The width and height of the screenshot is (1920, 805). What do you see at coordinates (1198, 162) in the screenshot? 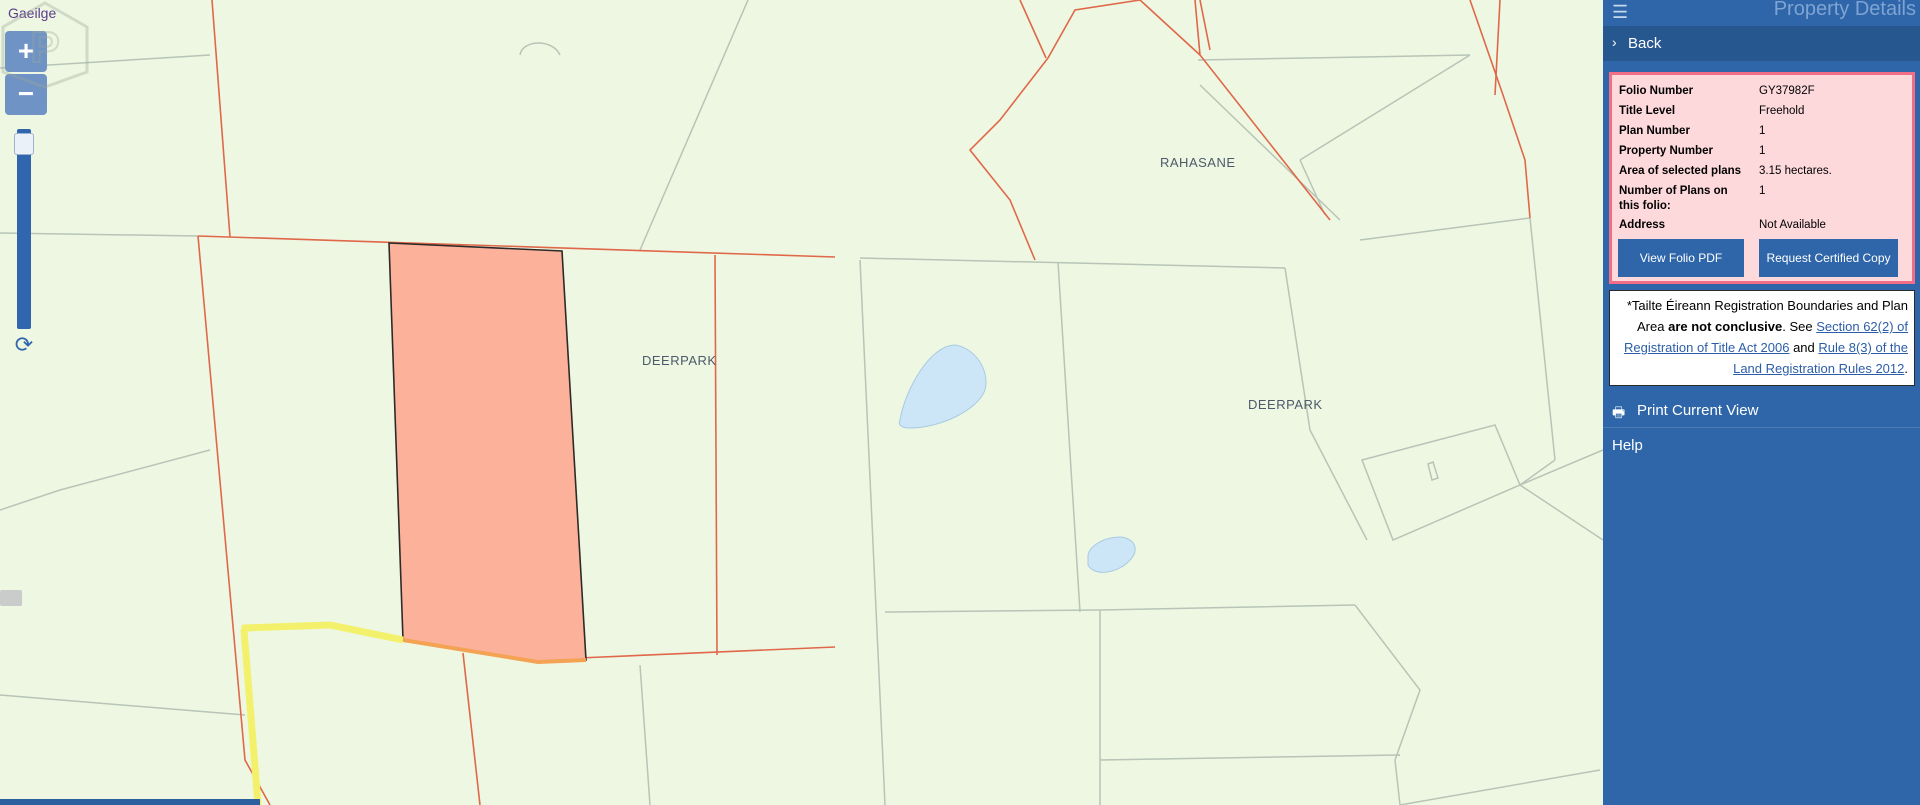
I see `map-label-rahasane: RAHASANE` at bounding box center [1198, 162].